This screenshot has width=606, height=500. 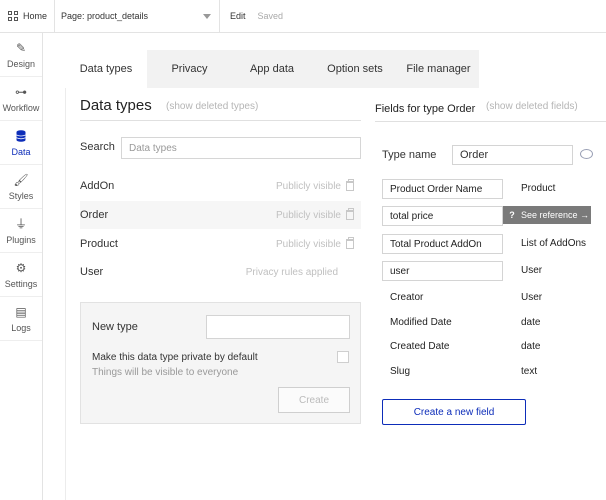 I want to click on sidebar-item-label: Logs, so click(x=21, y=327).